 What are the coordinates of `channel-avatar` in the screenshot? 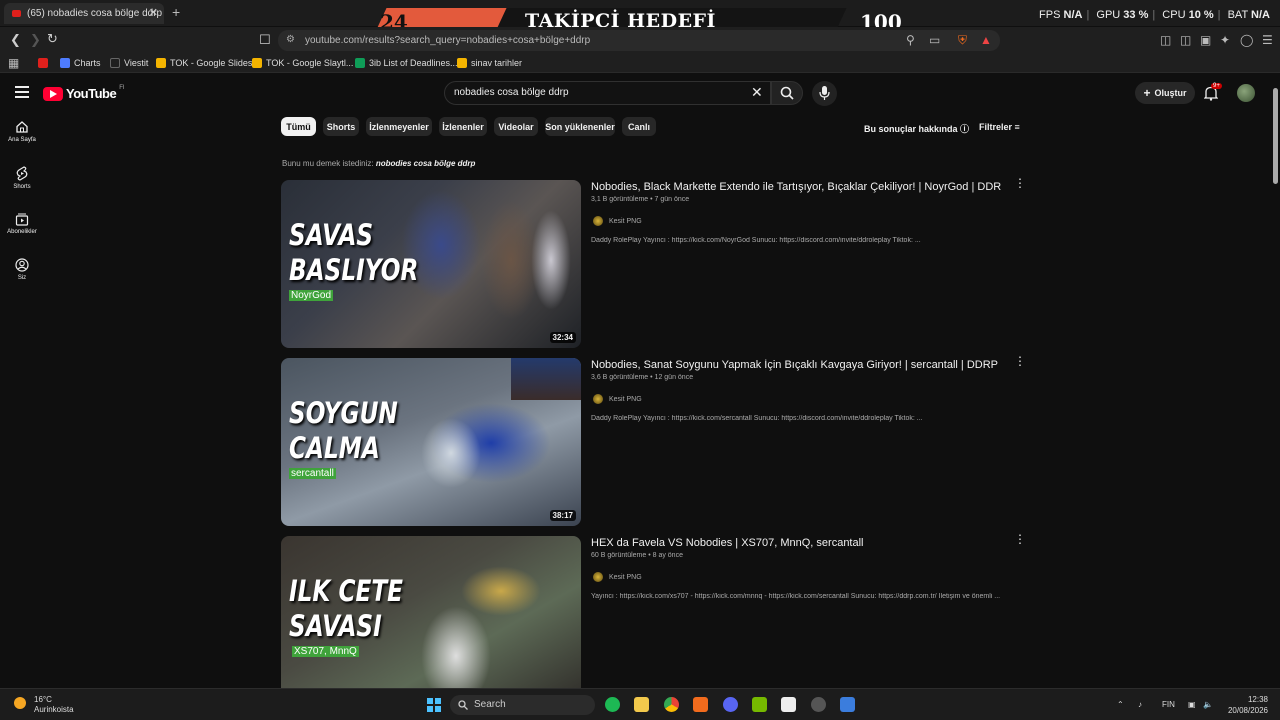 It's located at (598, 577).